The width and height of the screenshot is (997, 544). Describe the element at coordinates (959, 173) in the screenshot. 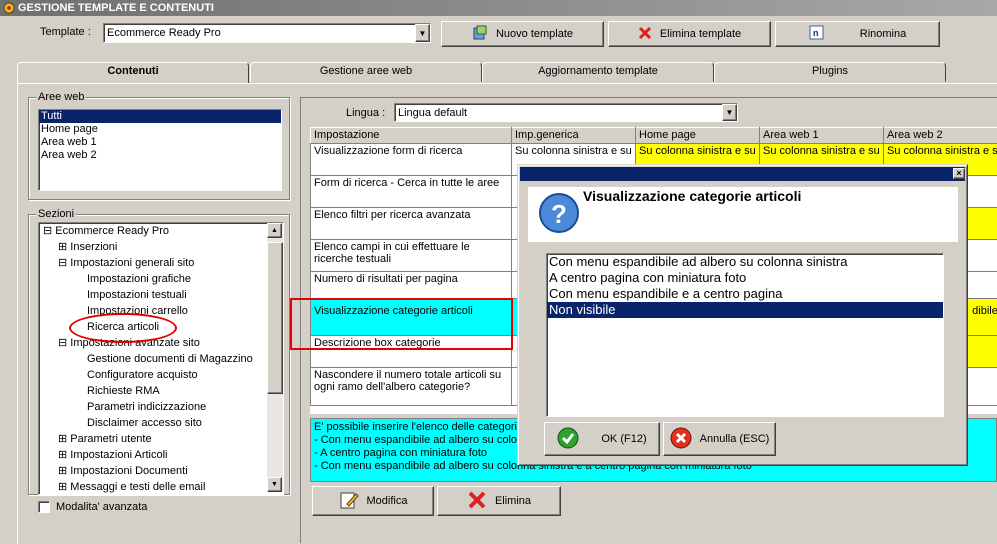

I see `close-icon: ×` at that location.